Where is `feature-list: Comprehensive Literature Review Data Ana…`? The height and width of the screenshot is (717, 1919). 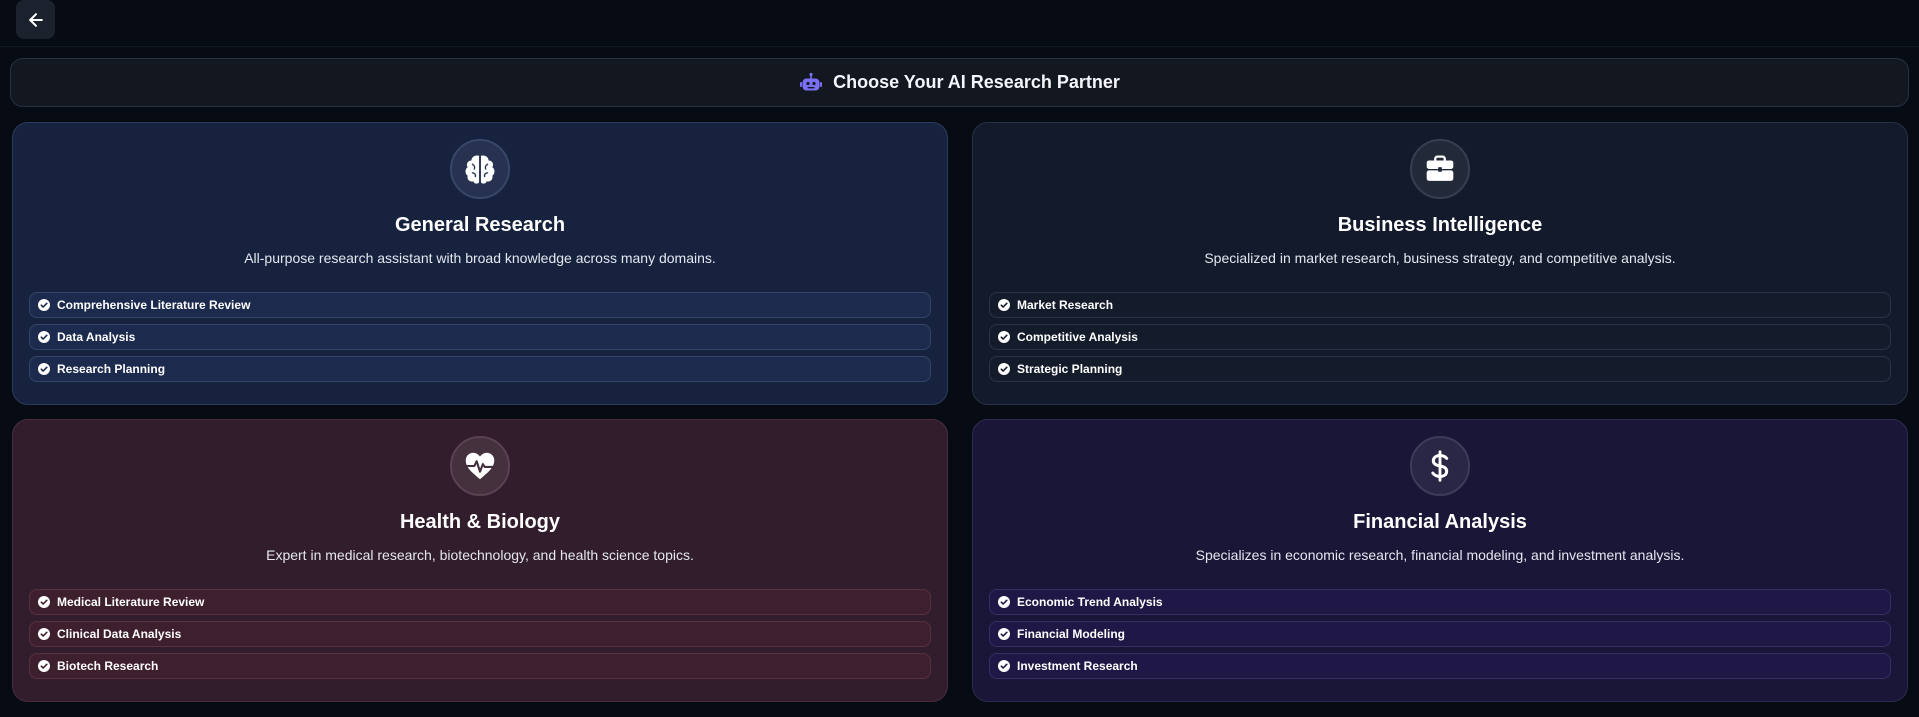
feature-list: Comprehensive Literature Review Data Ana… is located at coordinates (480, 340).